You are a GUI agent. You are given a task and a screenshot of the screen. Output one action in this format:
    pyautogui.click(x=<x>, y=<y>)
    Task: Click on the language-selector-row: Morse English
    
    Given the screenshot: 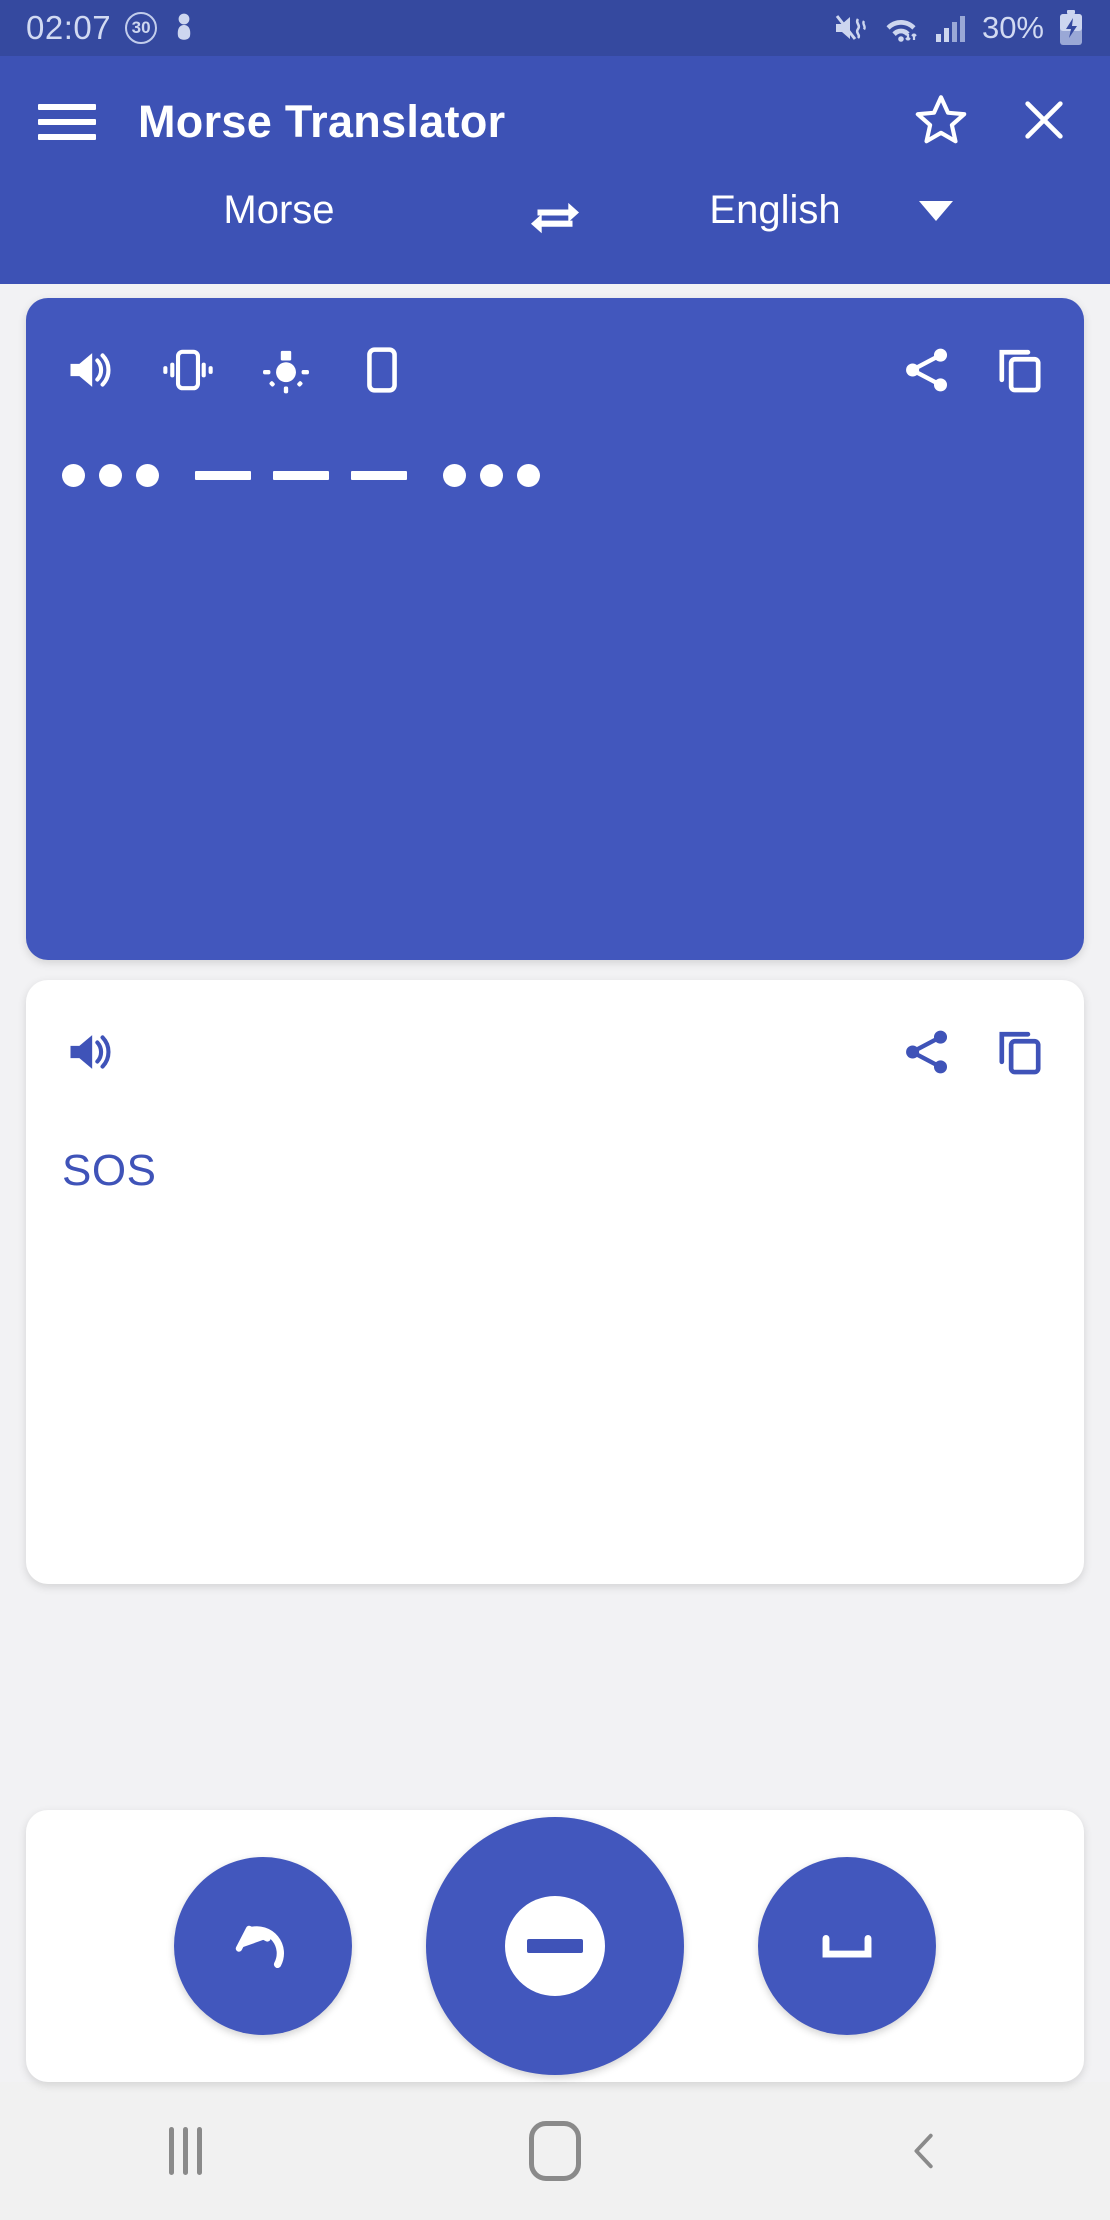 What is the action you would take?
    pyautogui.click(x=555, y=236)
    